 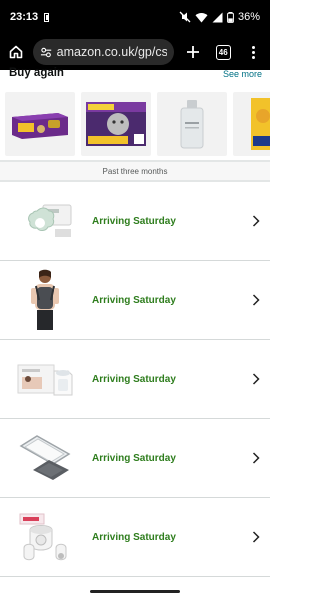 What do you see at coordinates (36, 73) in the screenshot?
I see `buy-again-title: Buy again` at bounding box center [36, 73].